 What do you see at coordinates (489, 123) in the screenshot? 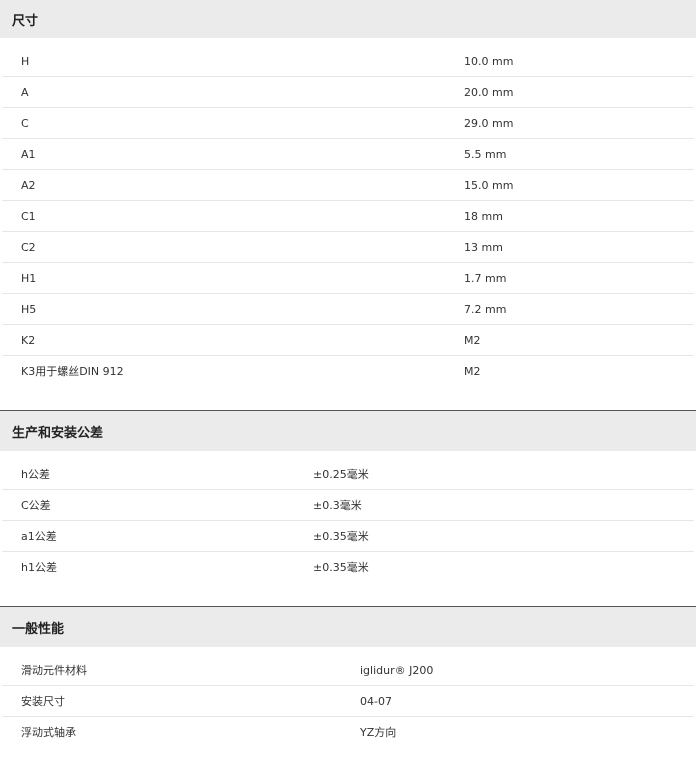
I see `row-value: 29.0 mm` at bounding box center [489, 123].